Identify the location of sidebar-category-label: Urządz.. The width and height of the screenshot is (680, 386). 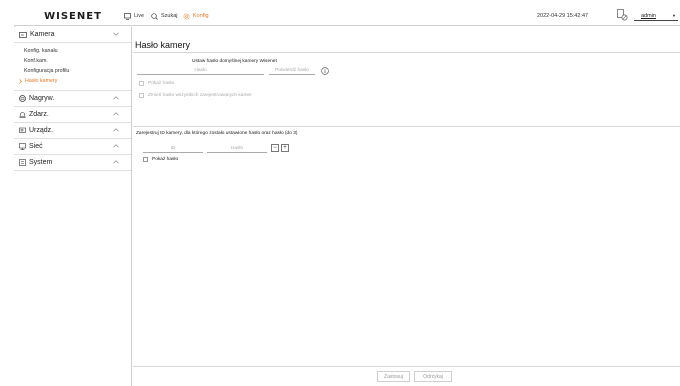
(41, 130).